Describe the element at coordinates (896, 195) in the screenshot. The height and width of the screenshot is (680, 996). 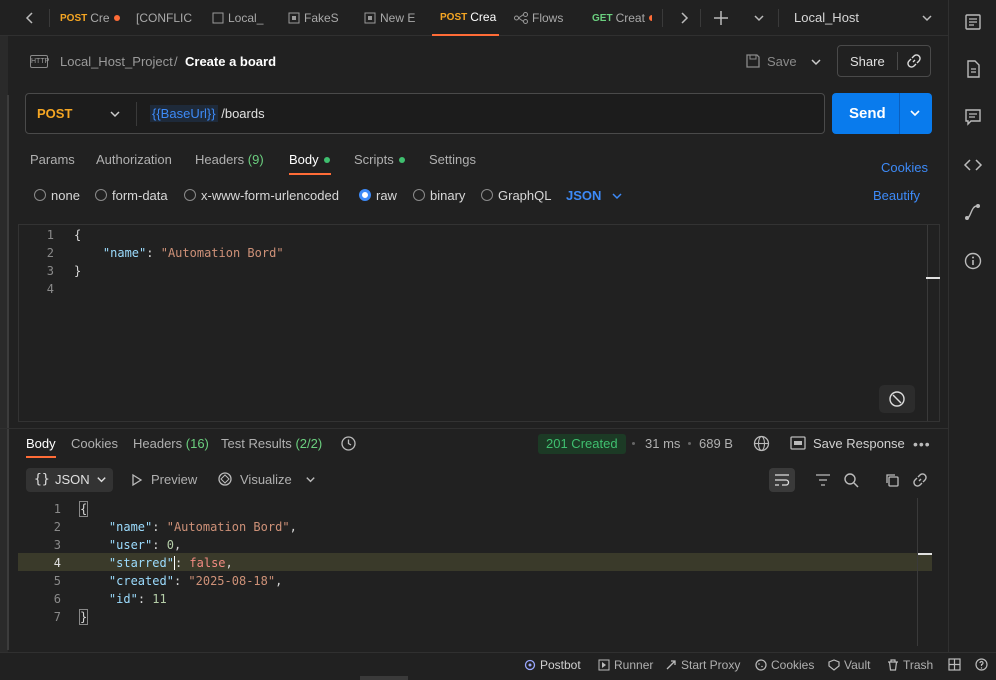
I see `beautify-link: Beautify` at that location.